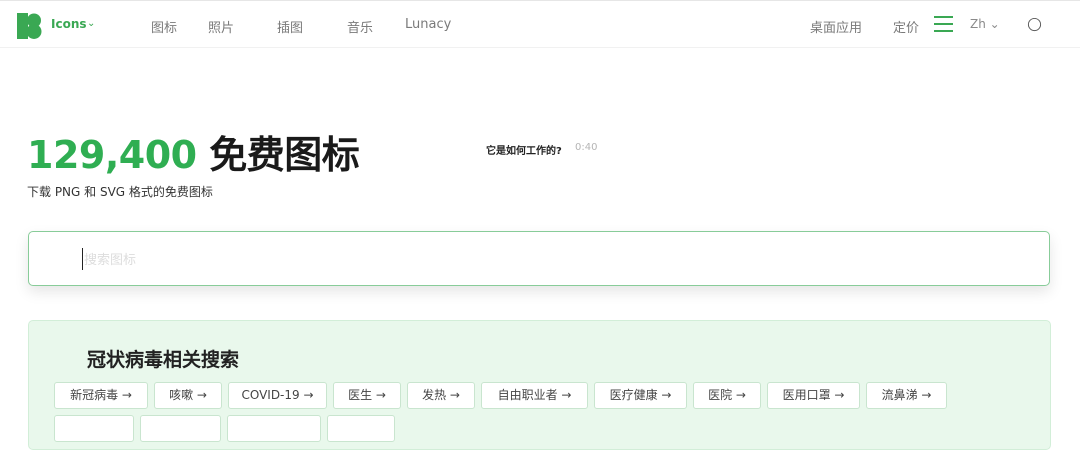 This screenshot has height=450, width=1080. I want to click on nav-pricing: 定价, so click(906, 26).